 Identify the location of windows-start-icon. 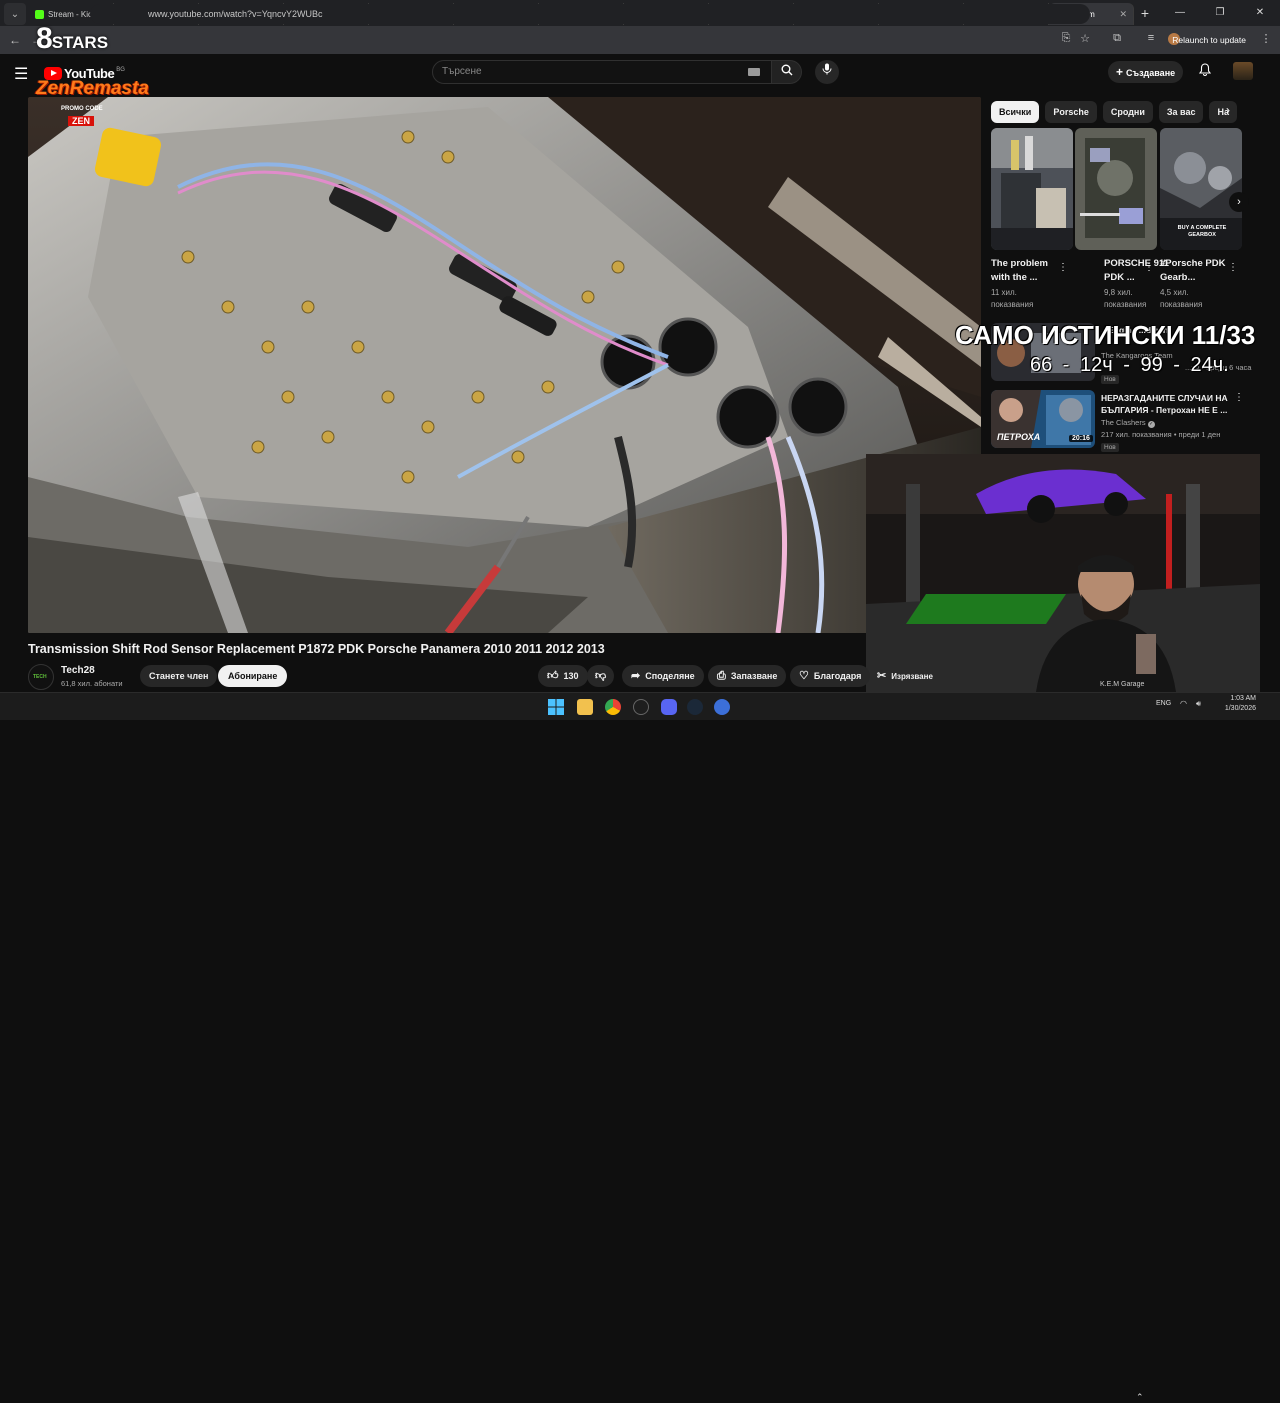
(556, 707).